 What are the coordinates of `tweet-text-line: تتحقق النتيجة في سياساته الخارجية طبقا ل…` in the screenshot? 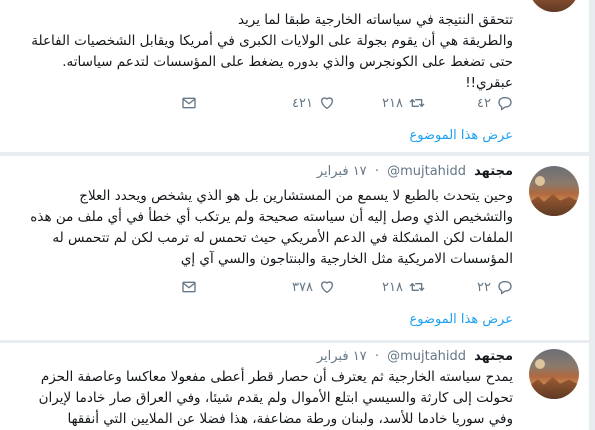 It's located at (375, 20).